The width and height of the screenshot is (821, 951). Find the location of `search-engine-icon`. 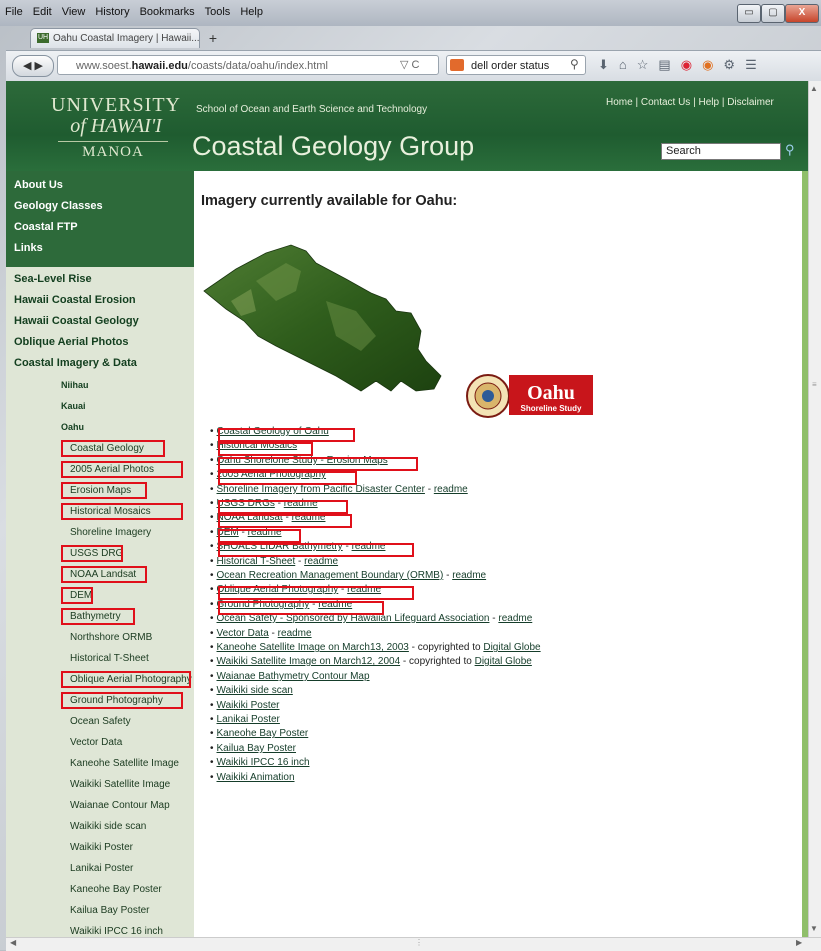

search-engine-icon is located at coordinates (457, 65).